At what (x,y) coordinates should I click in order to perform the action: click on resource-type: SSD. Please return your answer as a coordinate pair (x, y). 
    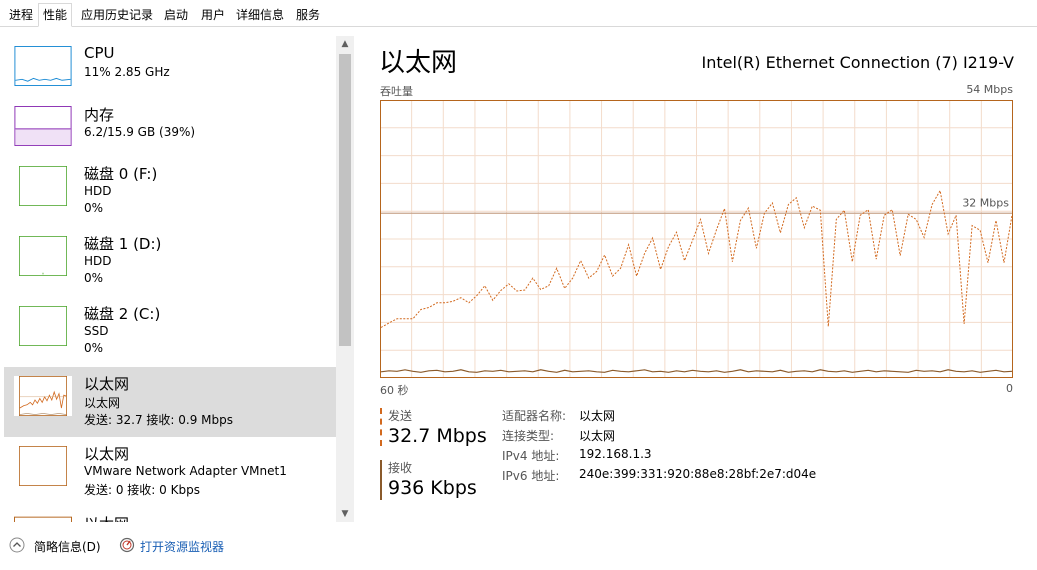
    Looking at the image, I should click on (96, 331).